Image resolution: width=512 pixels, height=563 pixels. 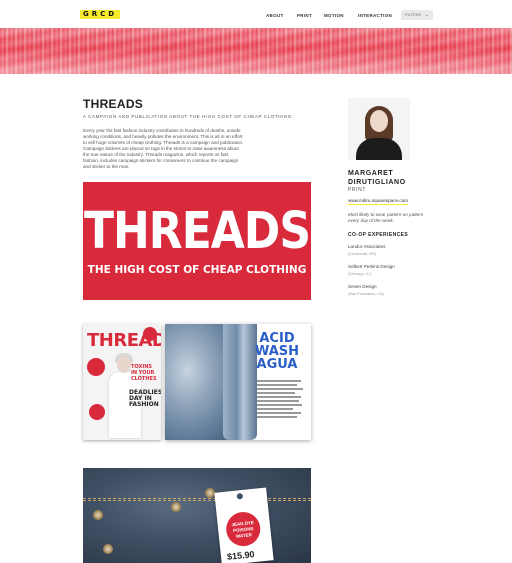 What do you see at coordinates (371, 270) in the screenshot?
I see `experience-item: Selbert Perkins Design (Chicago, IL)` at bounding box center [371, 270].